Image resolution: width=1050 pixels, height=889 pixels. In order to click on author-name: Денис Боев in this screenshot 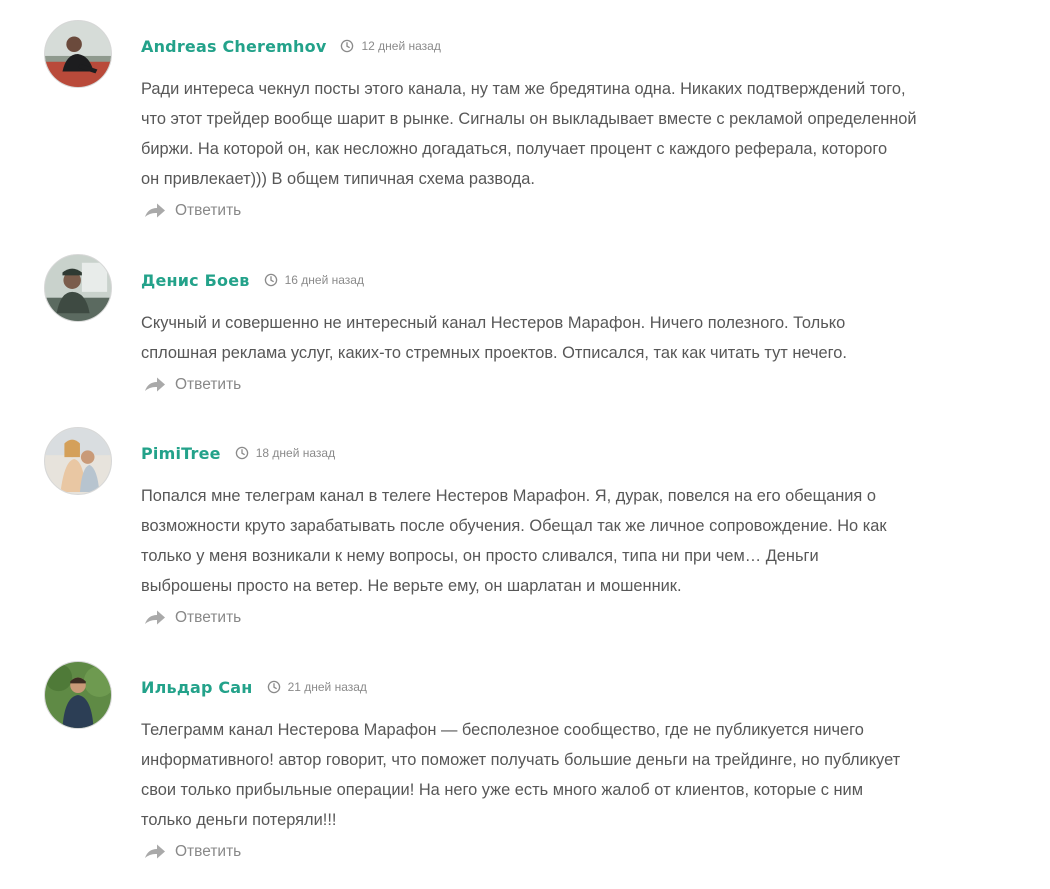, I will do `click(195, 280)`.